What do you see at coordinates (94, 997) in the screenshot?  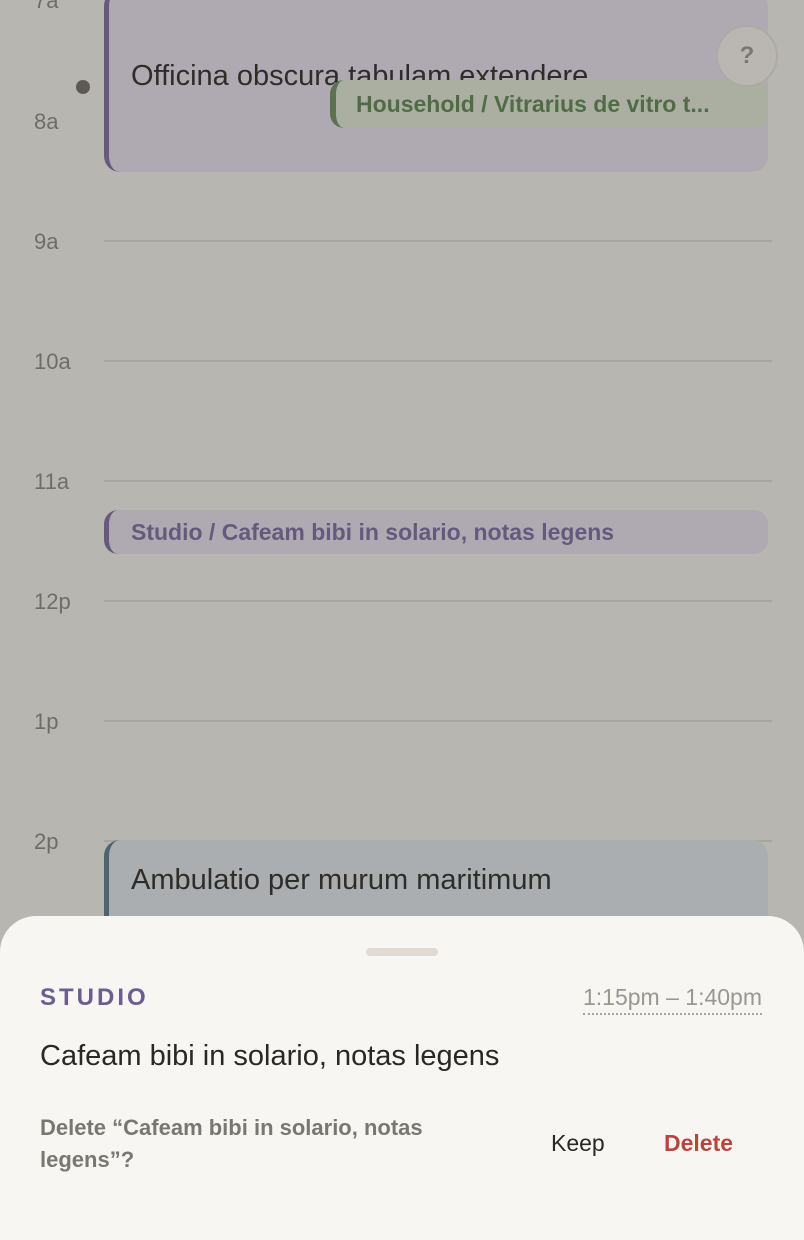 I see `sheet-category-label: STUDIO` at bounding box center [94, 997].